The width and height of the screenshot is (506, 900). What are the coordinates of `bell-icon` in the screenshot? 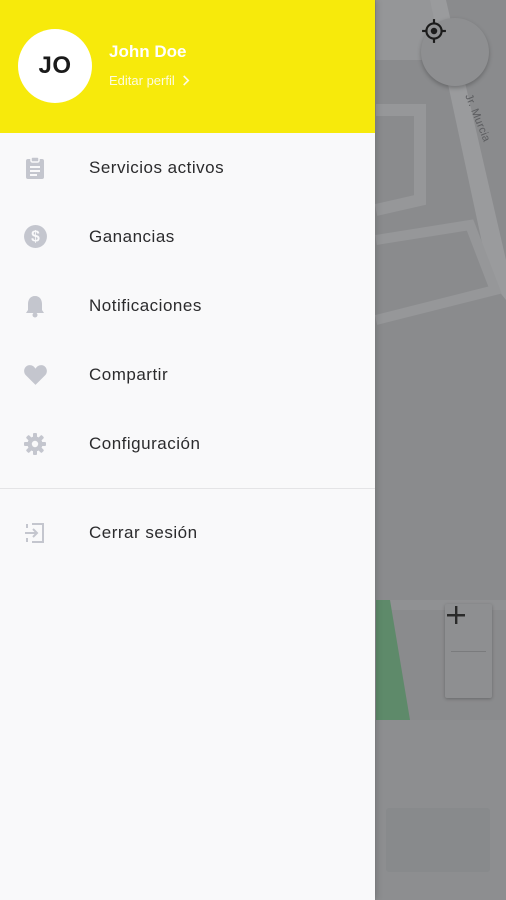 It's located at (35, 306).